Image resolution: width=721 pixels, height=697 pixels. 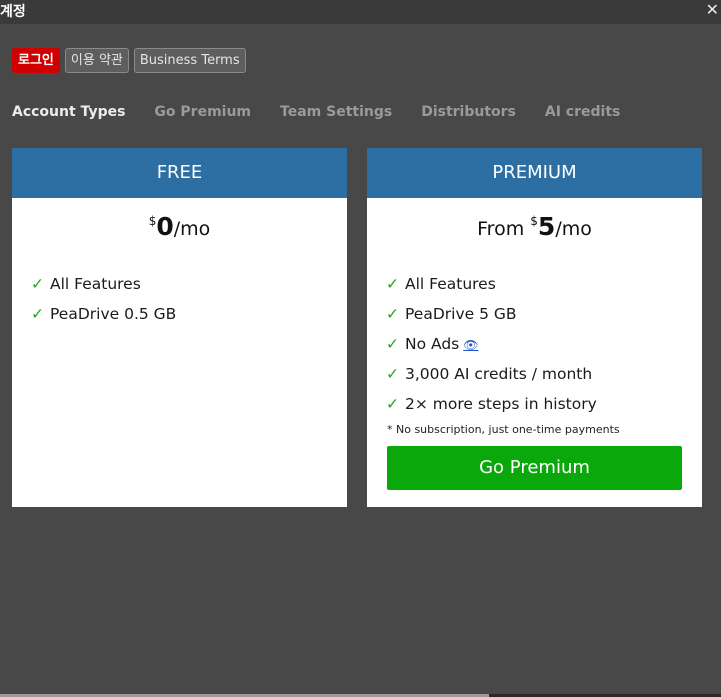 What do you see at coordinates (544, 347) in the screenshot?
I see `list-item: ✓ No Ads 👁` at bounding box center [544, 347].